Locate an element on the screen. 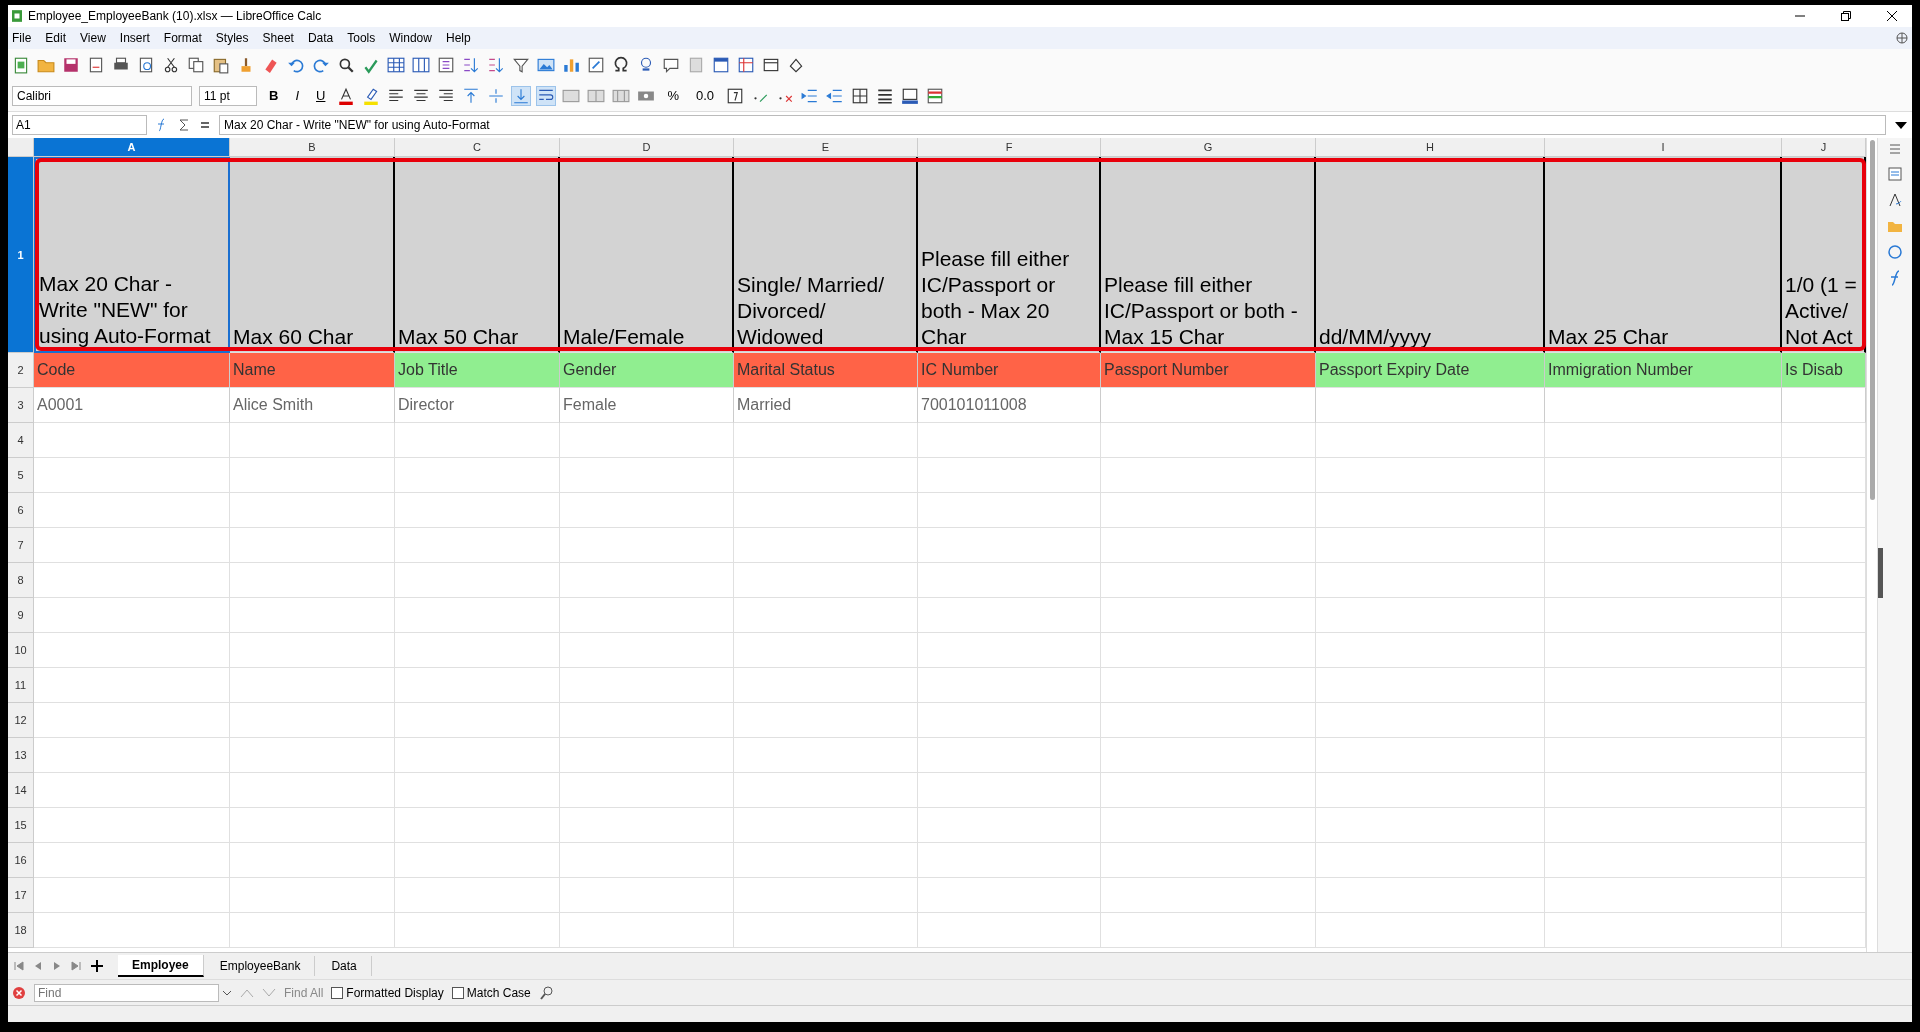 This screenshot has height=1032, width=1920. table-cell: Male/Female is located at coordinates (647, 255).